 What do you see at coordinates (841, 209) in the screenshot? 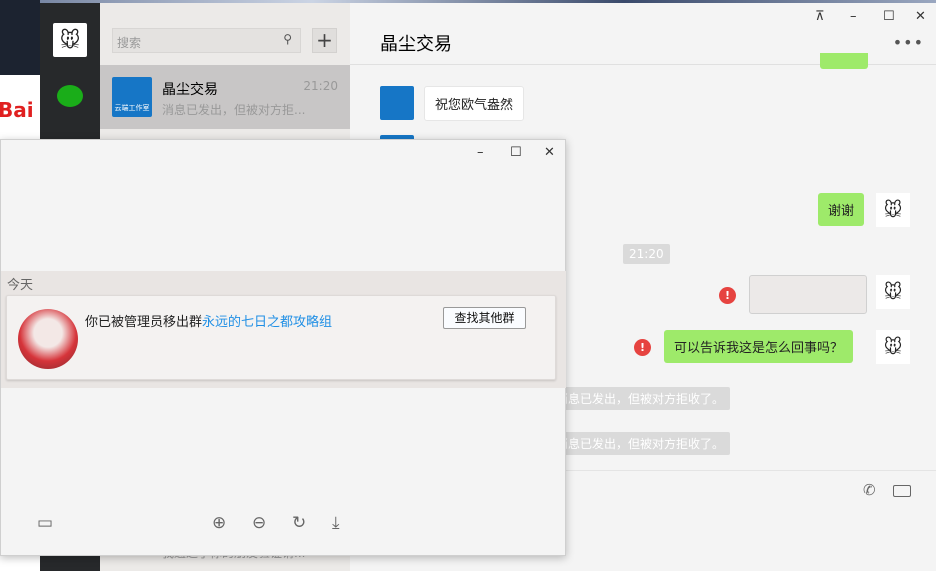
I see `message-bubble: 谢谢` at bounding box center [841, 209].